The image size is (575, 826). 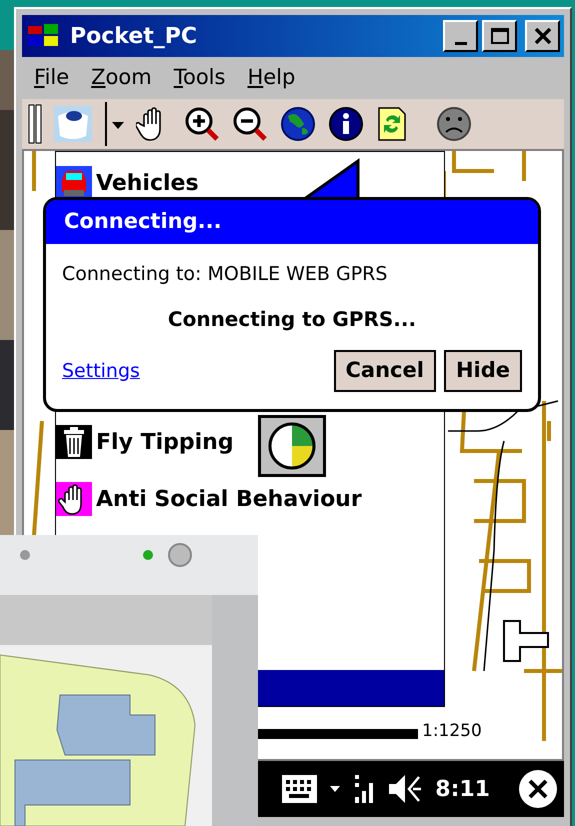 What do you see at coordinates (35, 124) in the screenshot?
I see `toolbar-grip` at bounding box center [35, 124].